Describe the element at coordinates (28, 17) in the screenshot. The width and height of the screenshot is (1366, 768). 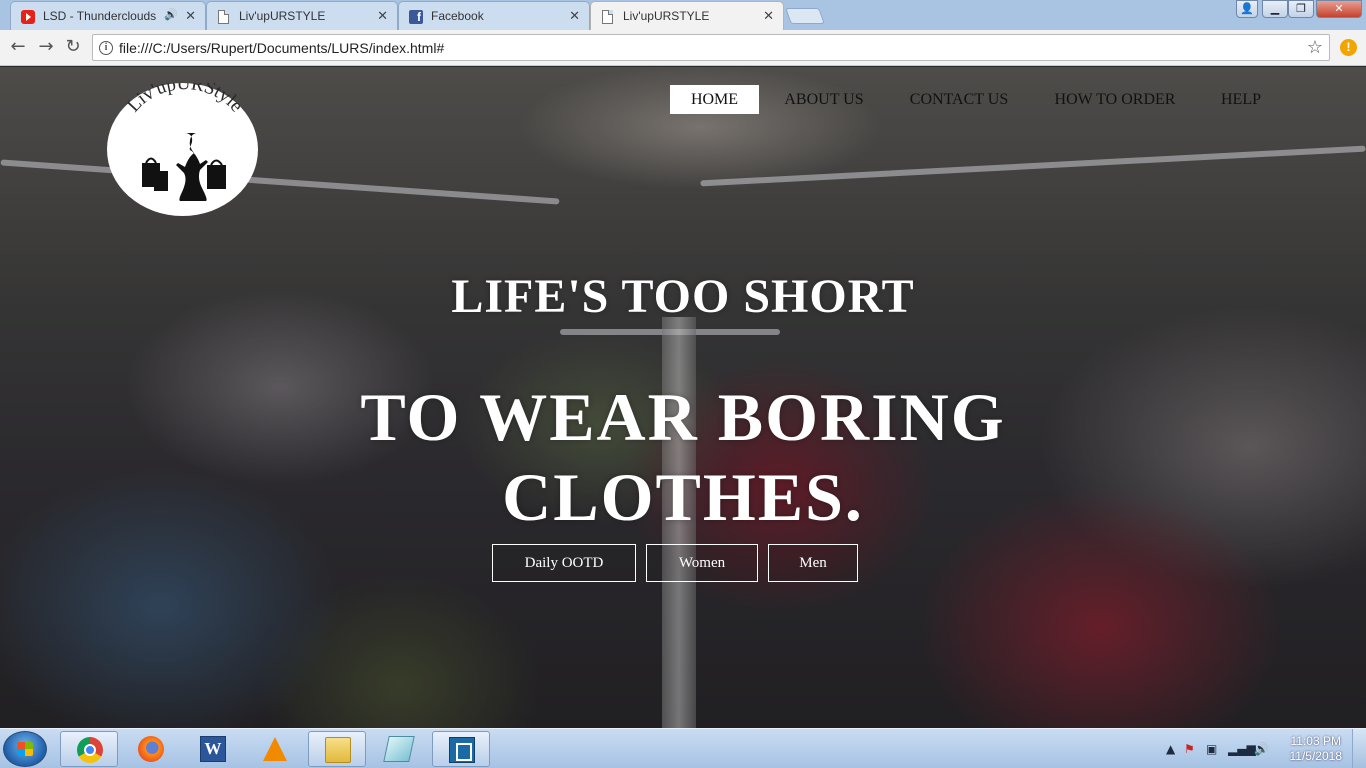
I see `youtube-icon` at that location.